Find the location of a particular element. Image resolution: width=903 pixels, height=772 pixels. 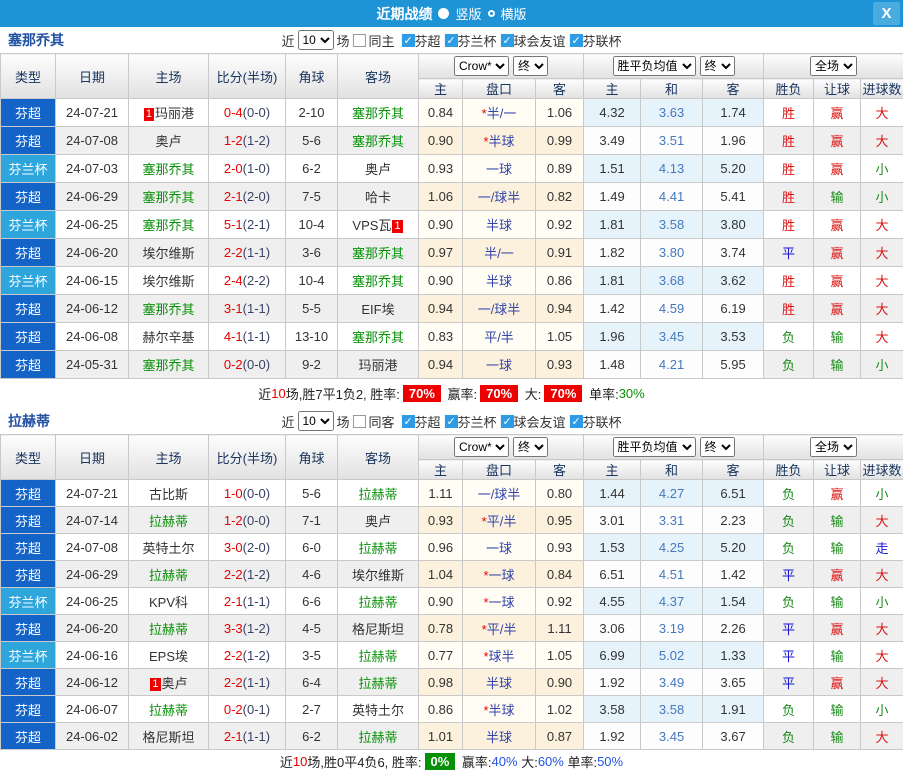

handicap-cell: *半球 is located at coordinates (499, 141).